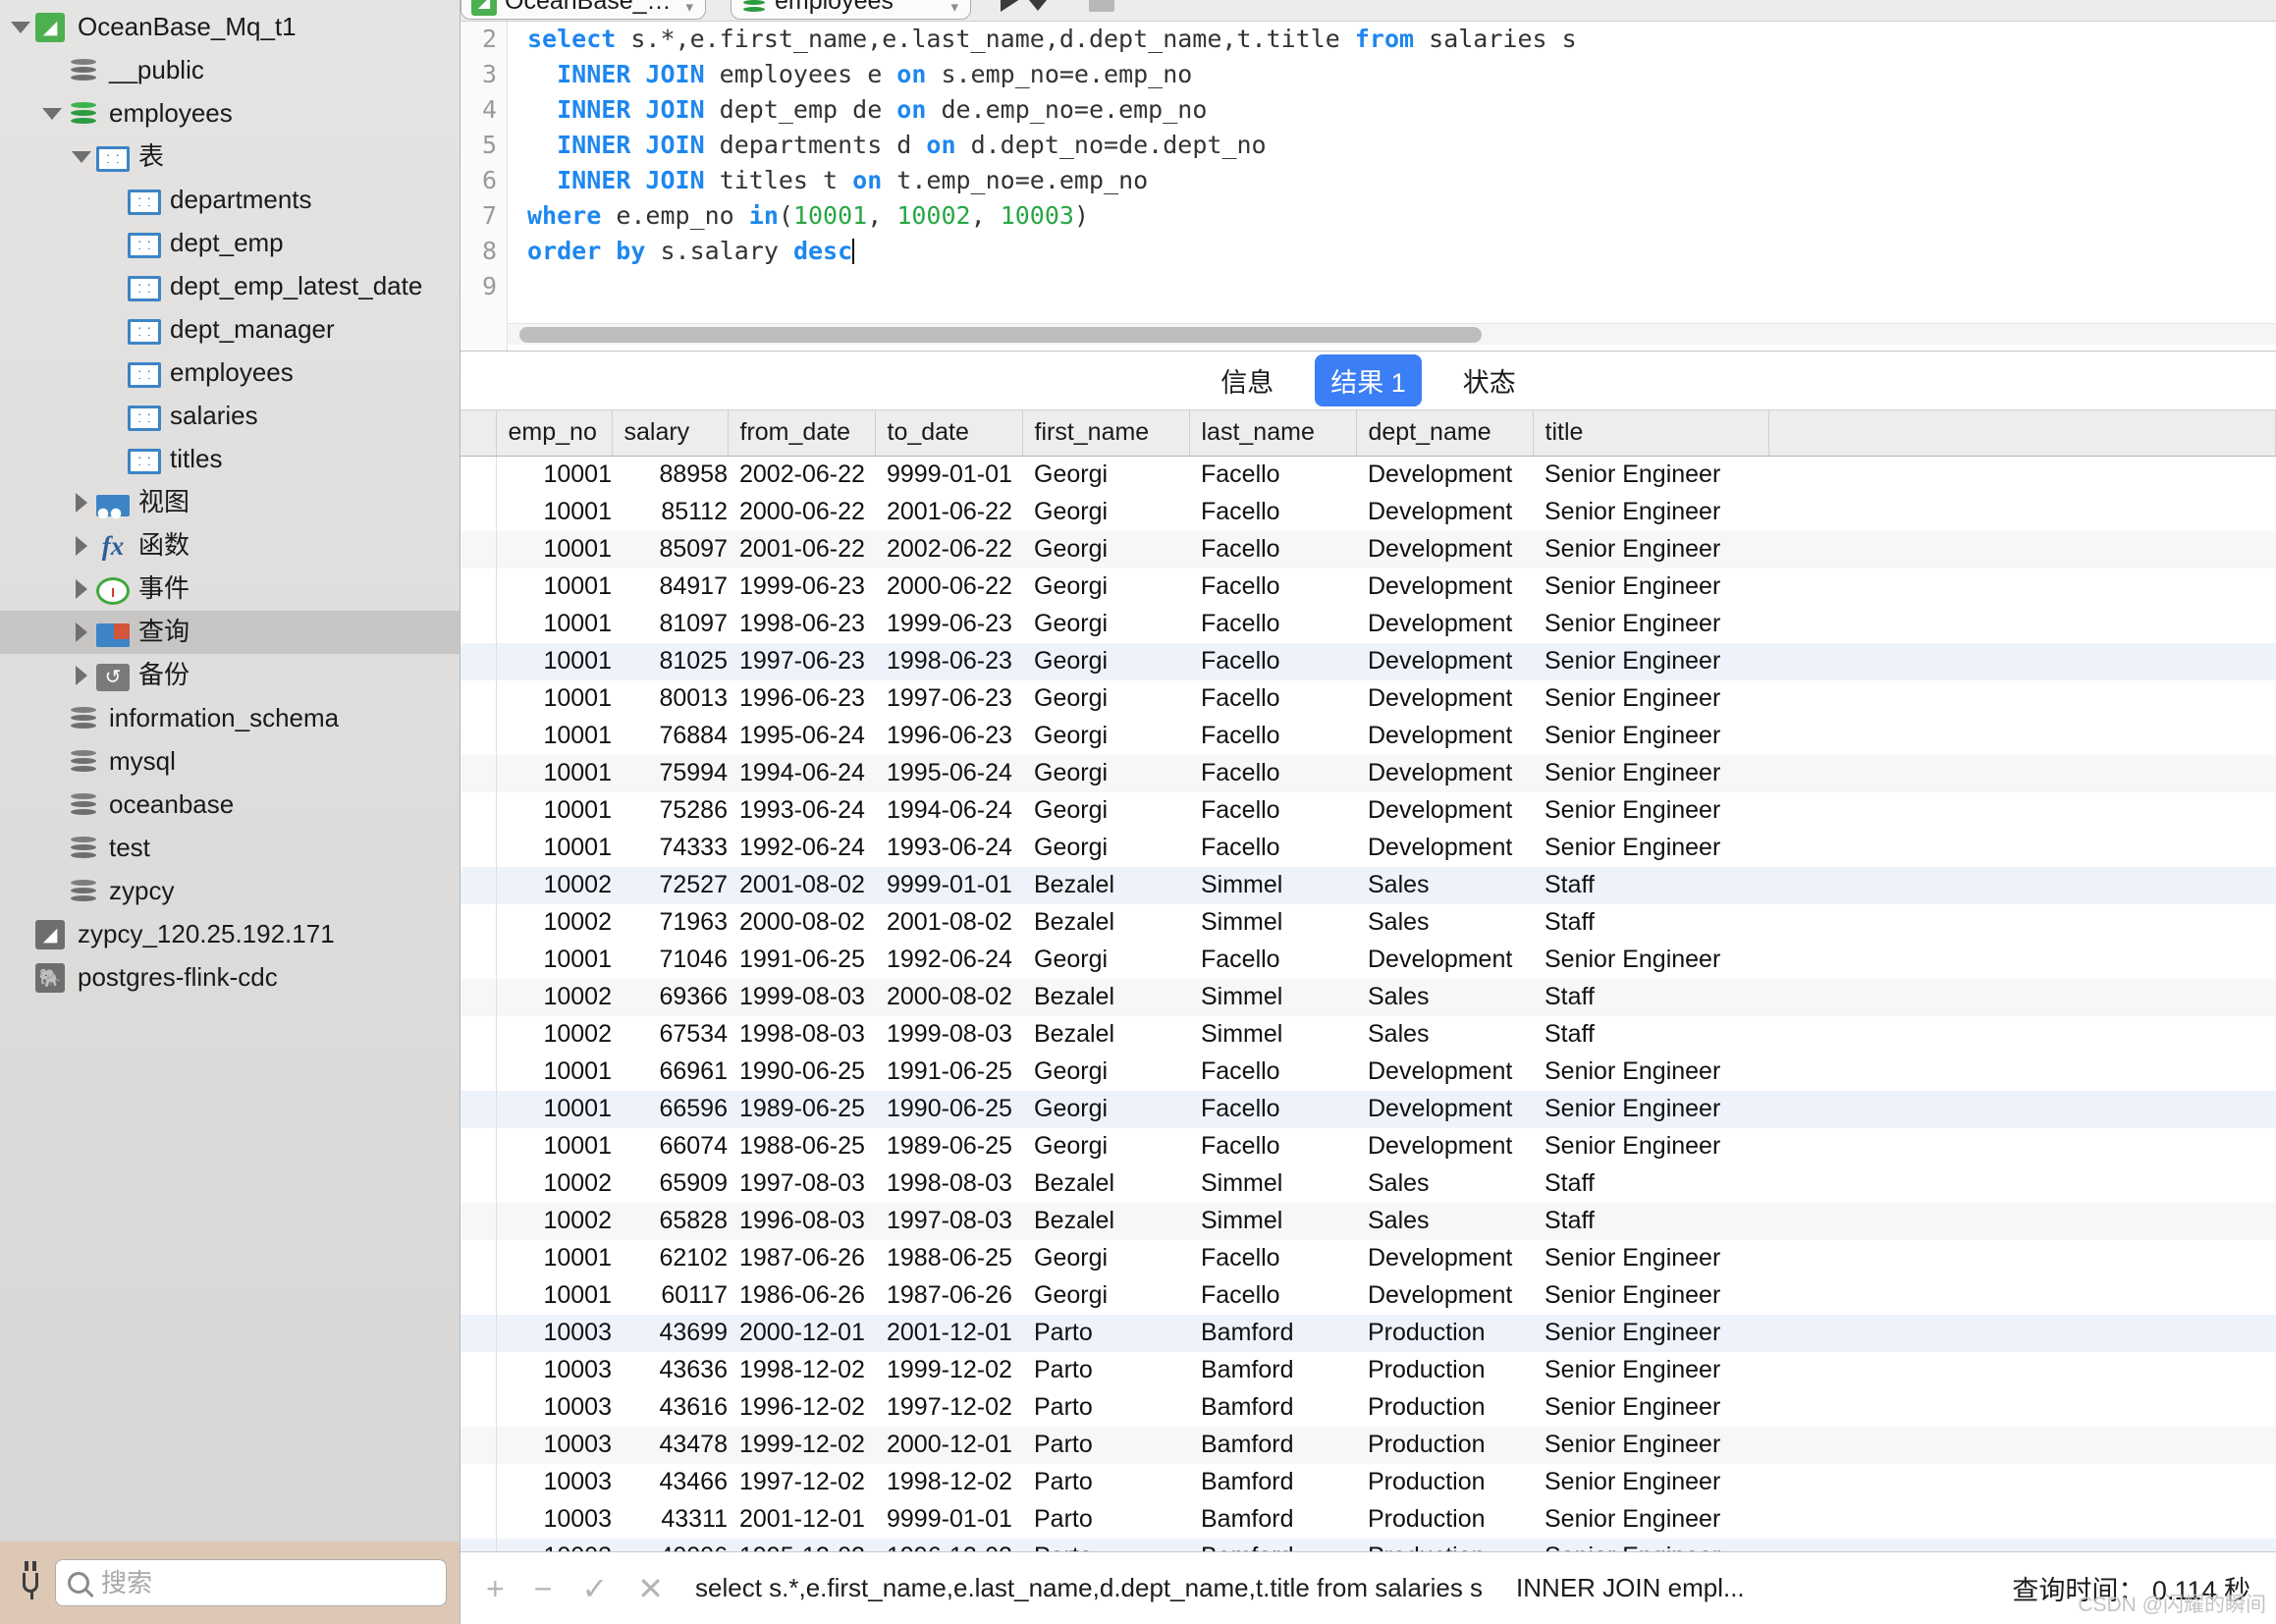 The width and height of the screenshot is (2276, 1624). What do you see at coordinates (670, 661) in the screenshot?
I see `cell-salary: 81025` at bounding box center [670, 661].